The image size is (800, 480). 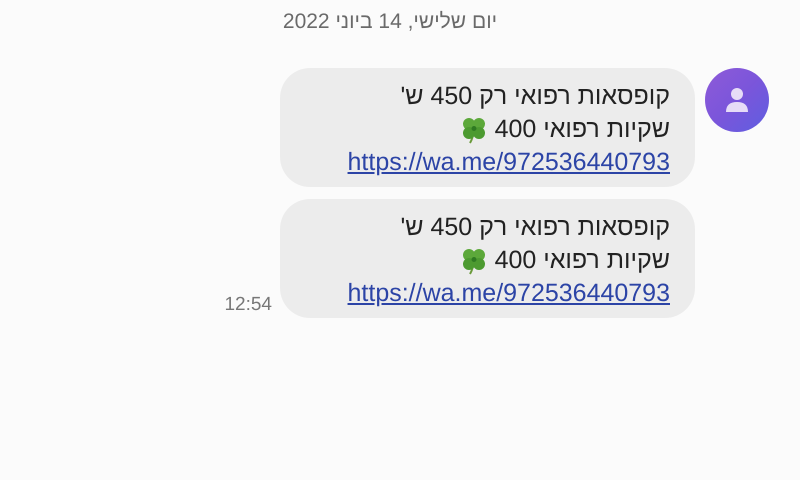 I want to click on person-icon, so click(x=737, y=100).